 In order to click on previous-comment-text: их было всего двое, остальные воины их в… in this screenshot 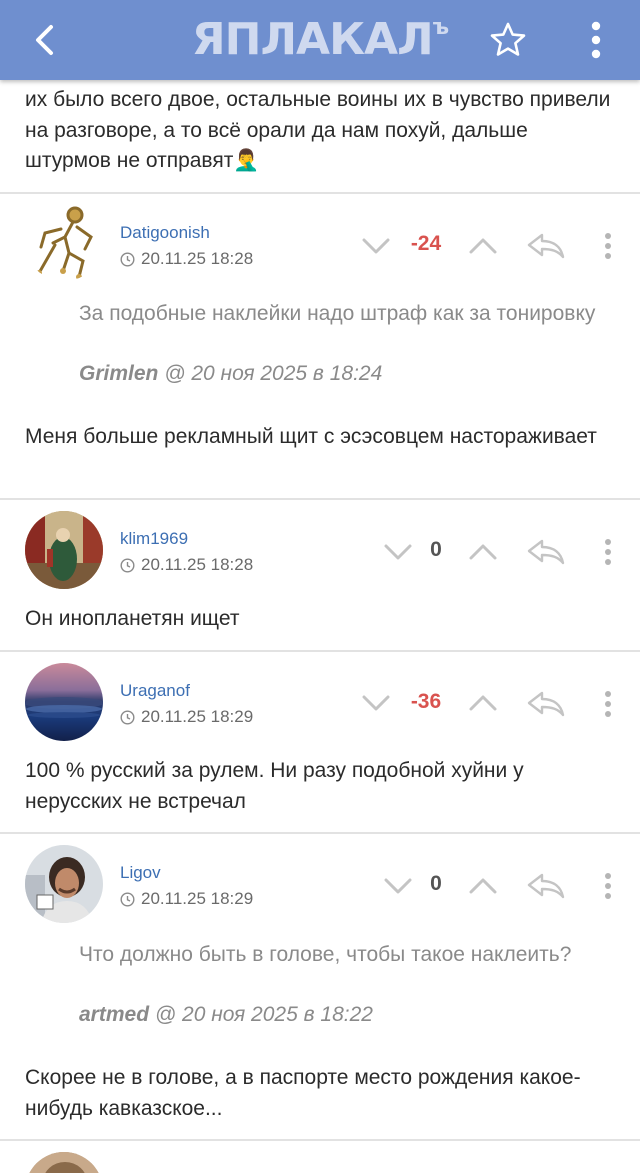, I will do `click(320, 131)`.